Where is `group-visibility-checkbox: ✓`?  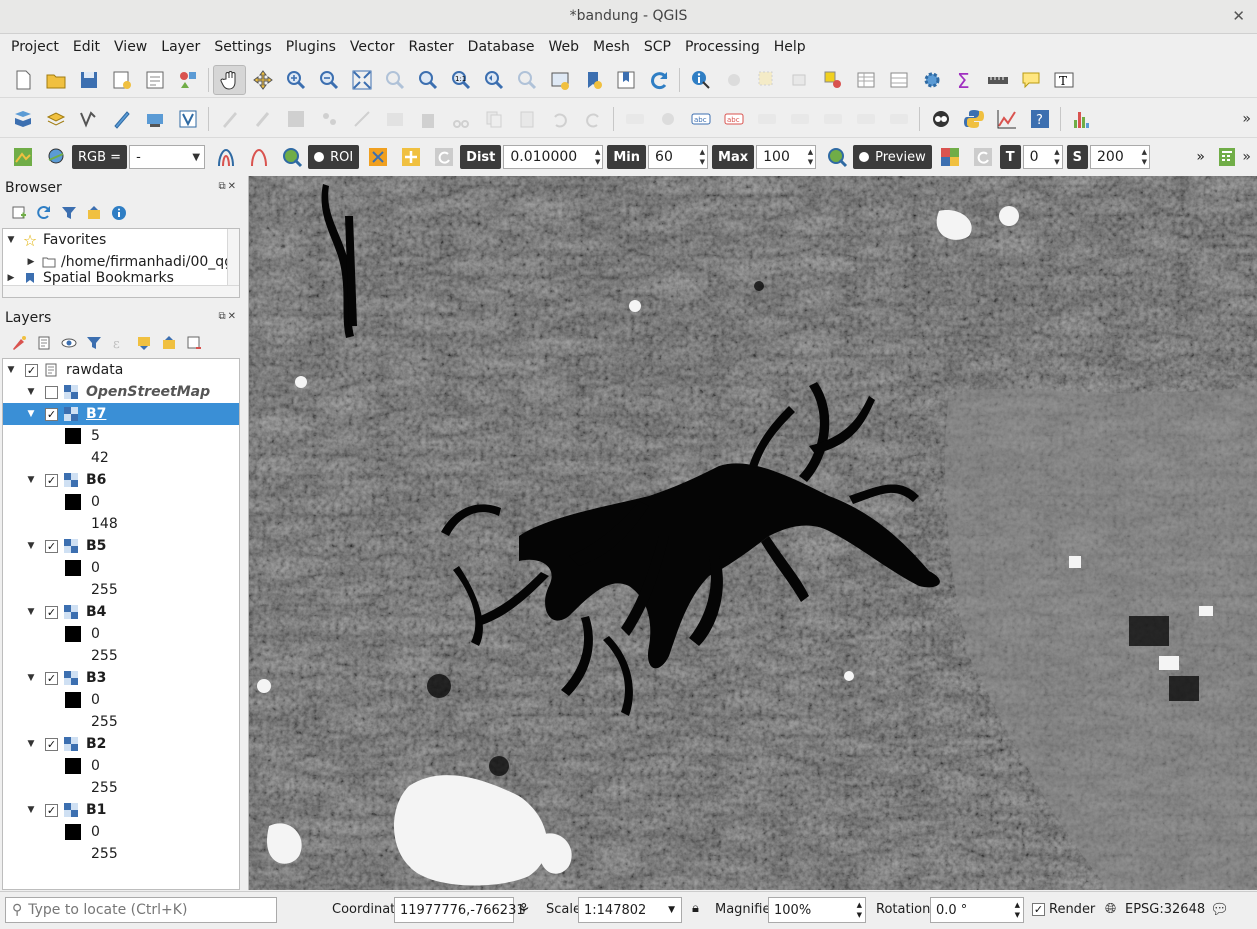 group-visibility-checkbox: ✓ is located at coordinates (31, 370).